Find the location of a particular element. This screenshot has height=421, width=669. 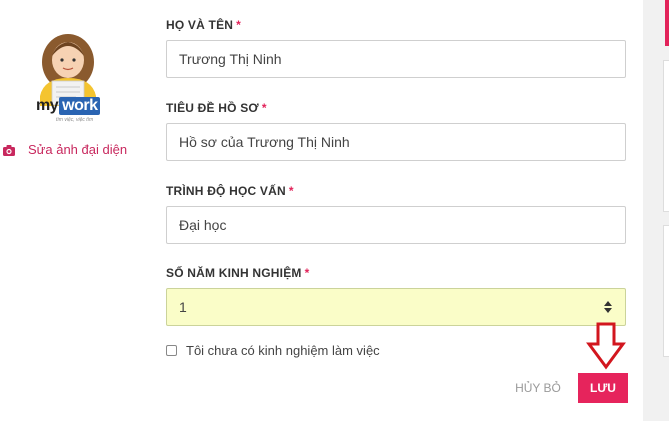

full-name-input: Trương Thị Ninh is located at coordinates (396, 59).